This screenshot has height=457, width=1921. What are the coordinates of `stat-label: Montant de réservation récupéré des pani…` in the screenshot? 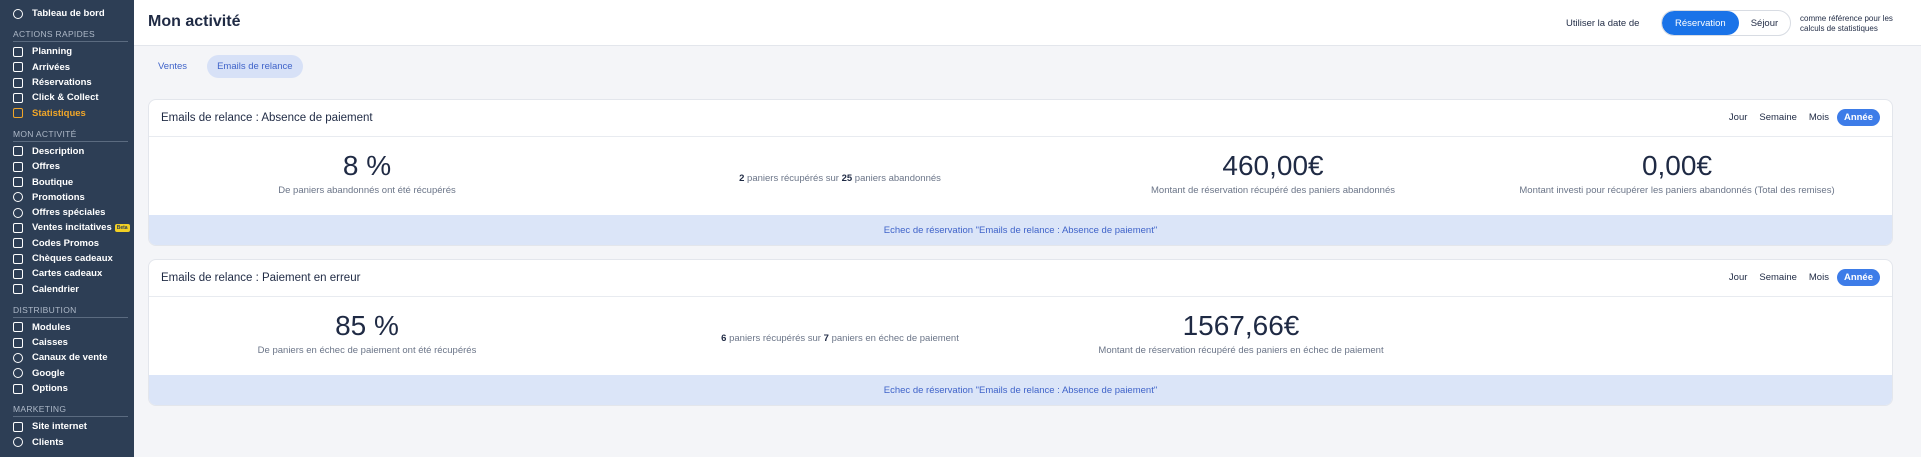 It's located at (1241, 350).